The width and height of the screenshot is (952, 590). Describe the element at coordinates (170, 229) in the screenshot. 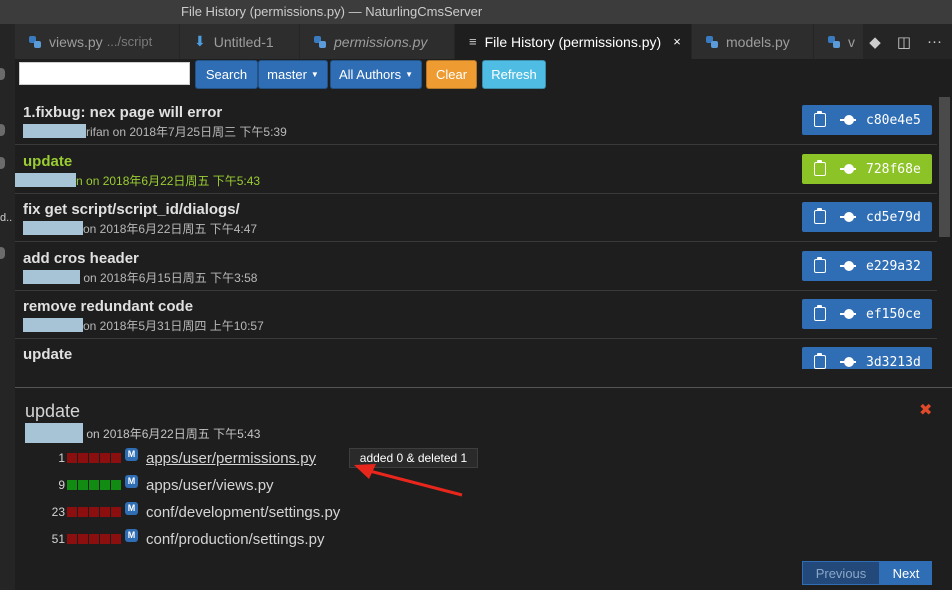

I see `commit-date: on 2018年6月22日周五 下午4:47` at that location.